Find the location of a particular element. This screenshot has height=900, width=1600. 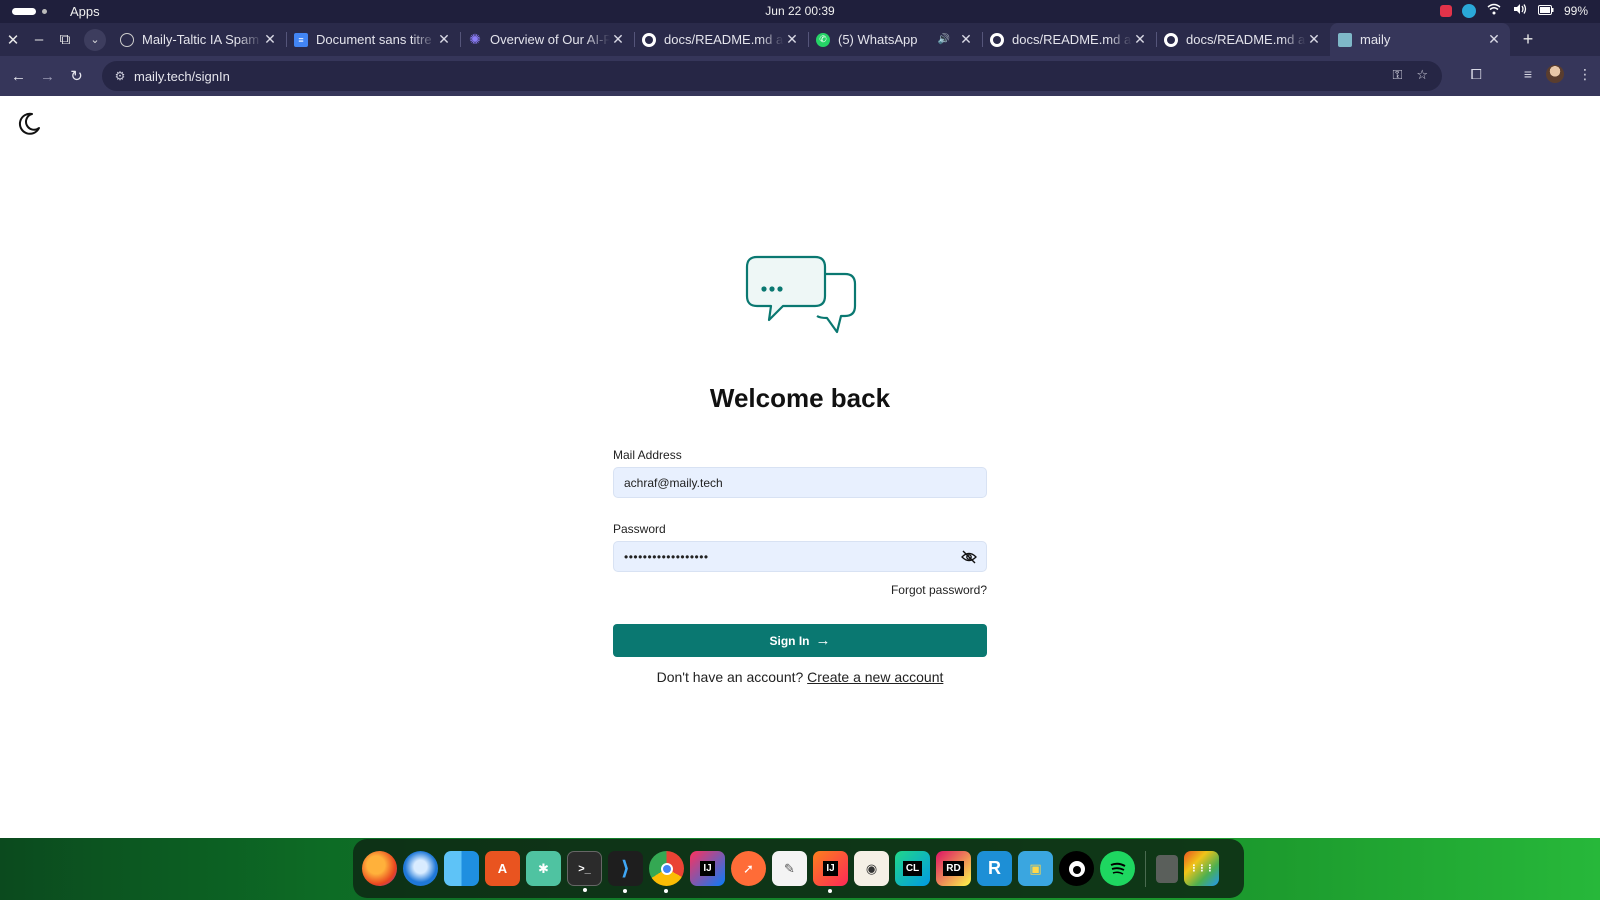

dock-r-studio-icon: R is located at coordinates (994, 868).